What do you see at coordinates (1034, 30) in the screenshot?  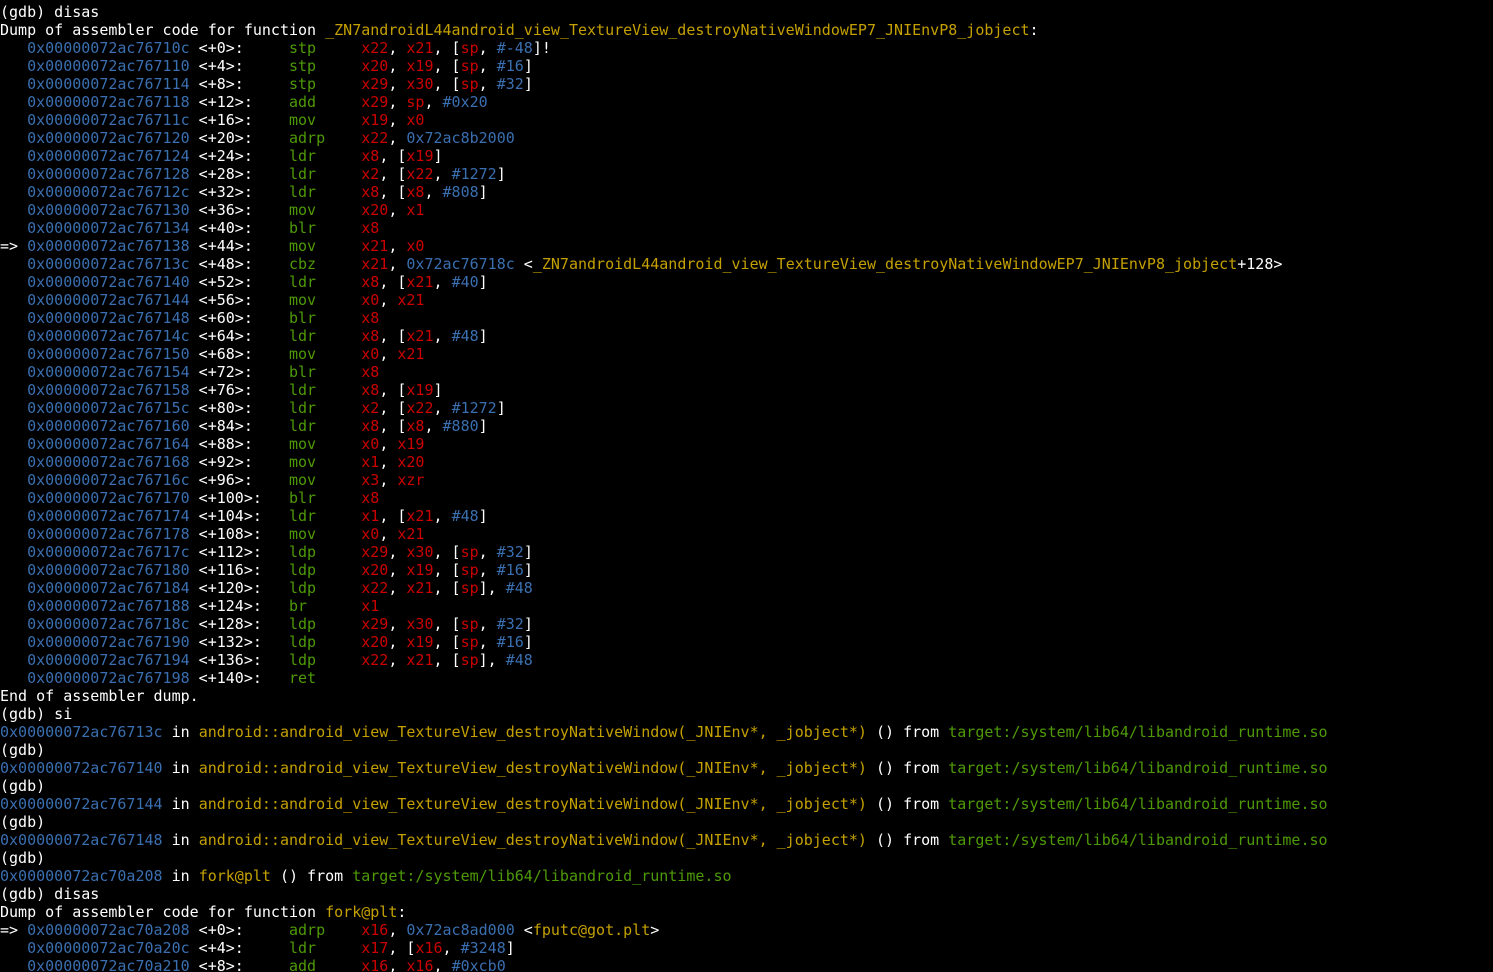 I see `output-text: :` at bounding box center [1034, 30].